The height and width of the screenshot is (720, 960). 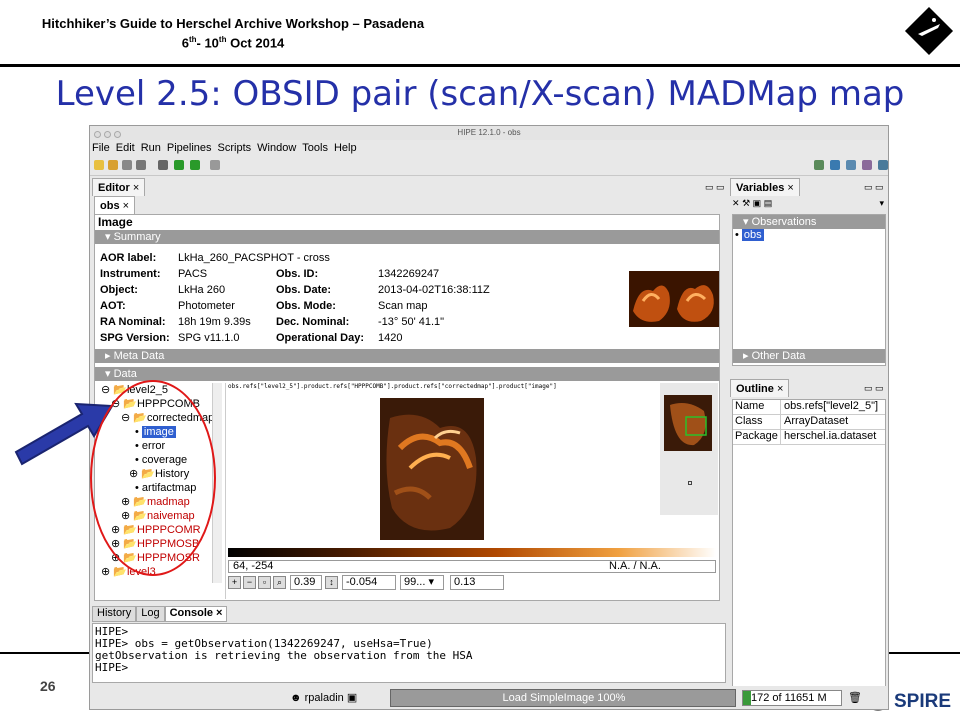 What do you see at coordinates (407, 237) in the screenshot?
I see `summary-section-header: ▾ Summary` at bounding box center [407, 237].